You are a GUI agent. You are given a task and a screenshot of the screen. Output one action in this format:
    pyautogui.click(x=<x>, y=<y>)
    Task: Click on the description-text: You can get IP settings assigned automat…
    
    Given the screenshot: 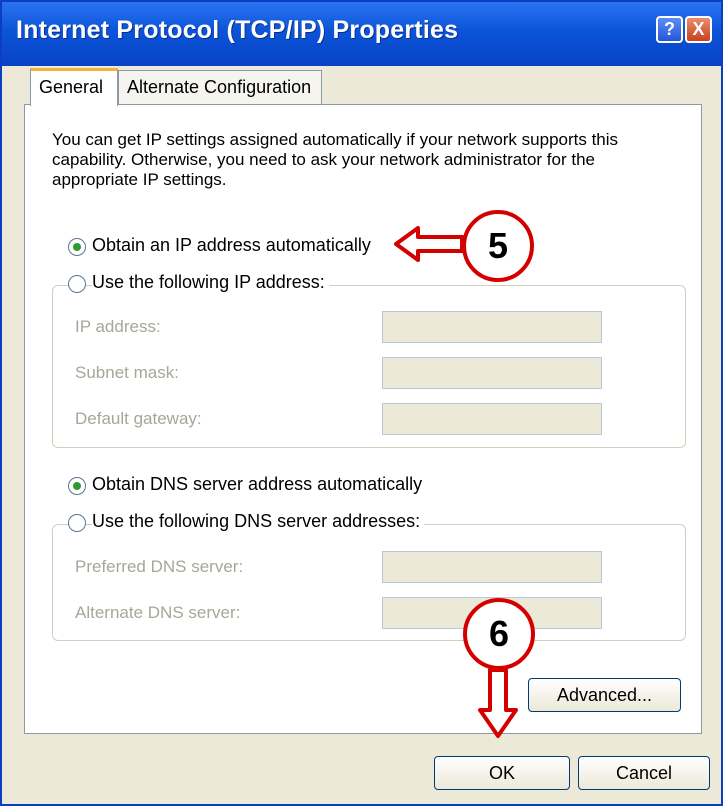 What is the action you would take?
    pyautogui.click(x=335, y=159)
    